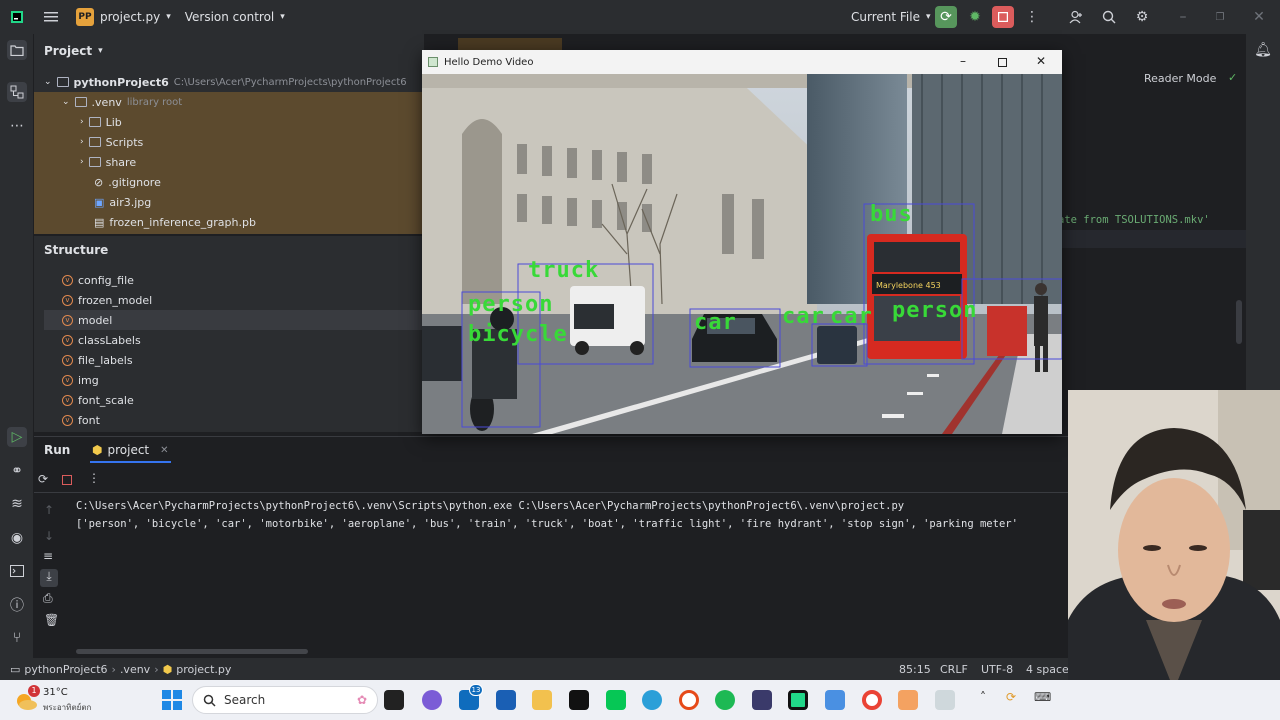  Describe the element at coordinates (432, 700) in the screenshot. I see `chat-icon` at that location.